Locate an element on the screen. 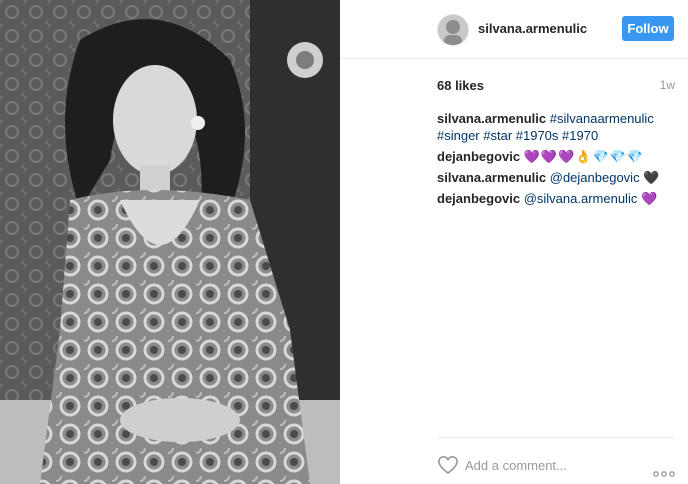  post-time: 1w is located at coordinates (667, 85).